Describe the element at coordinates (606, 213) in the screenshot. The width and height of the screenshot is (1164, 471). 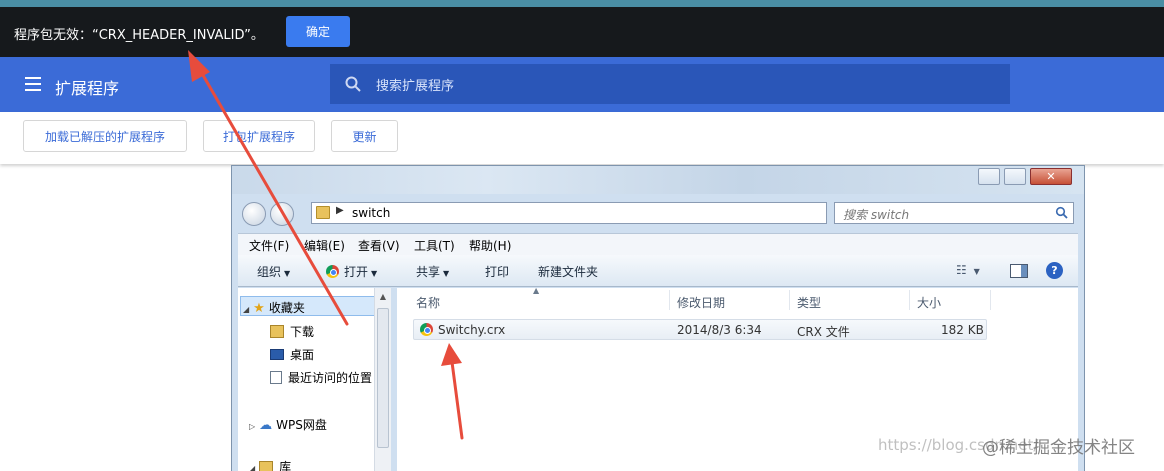
I see `address-bar: ▶ switch ▼ ⟳` at that location.